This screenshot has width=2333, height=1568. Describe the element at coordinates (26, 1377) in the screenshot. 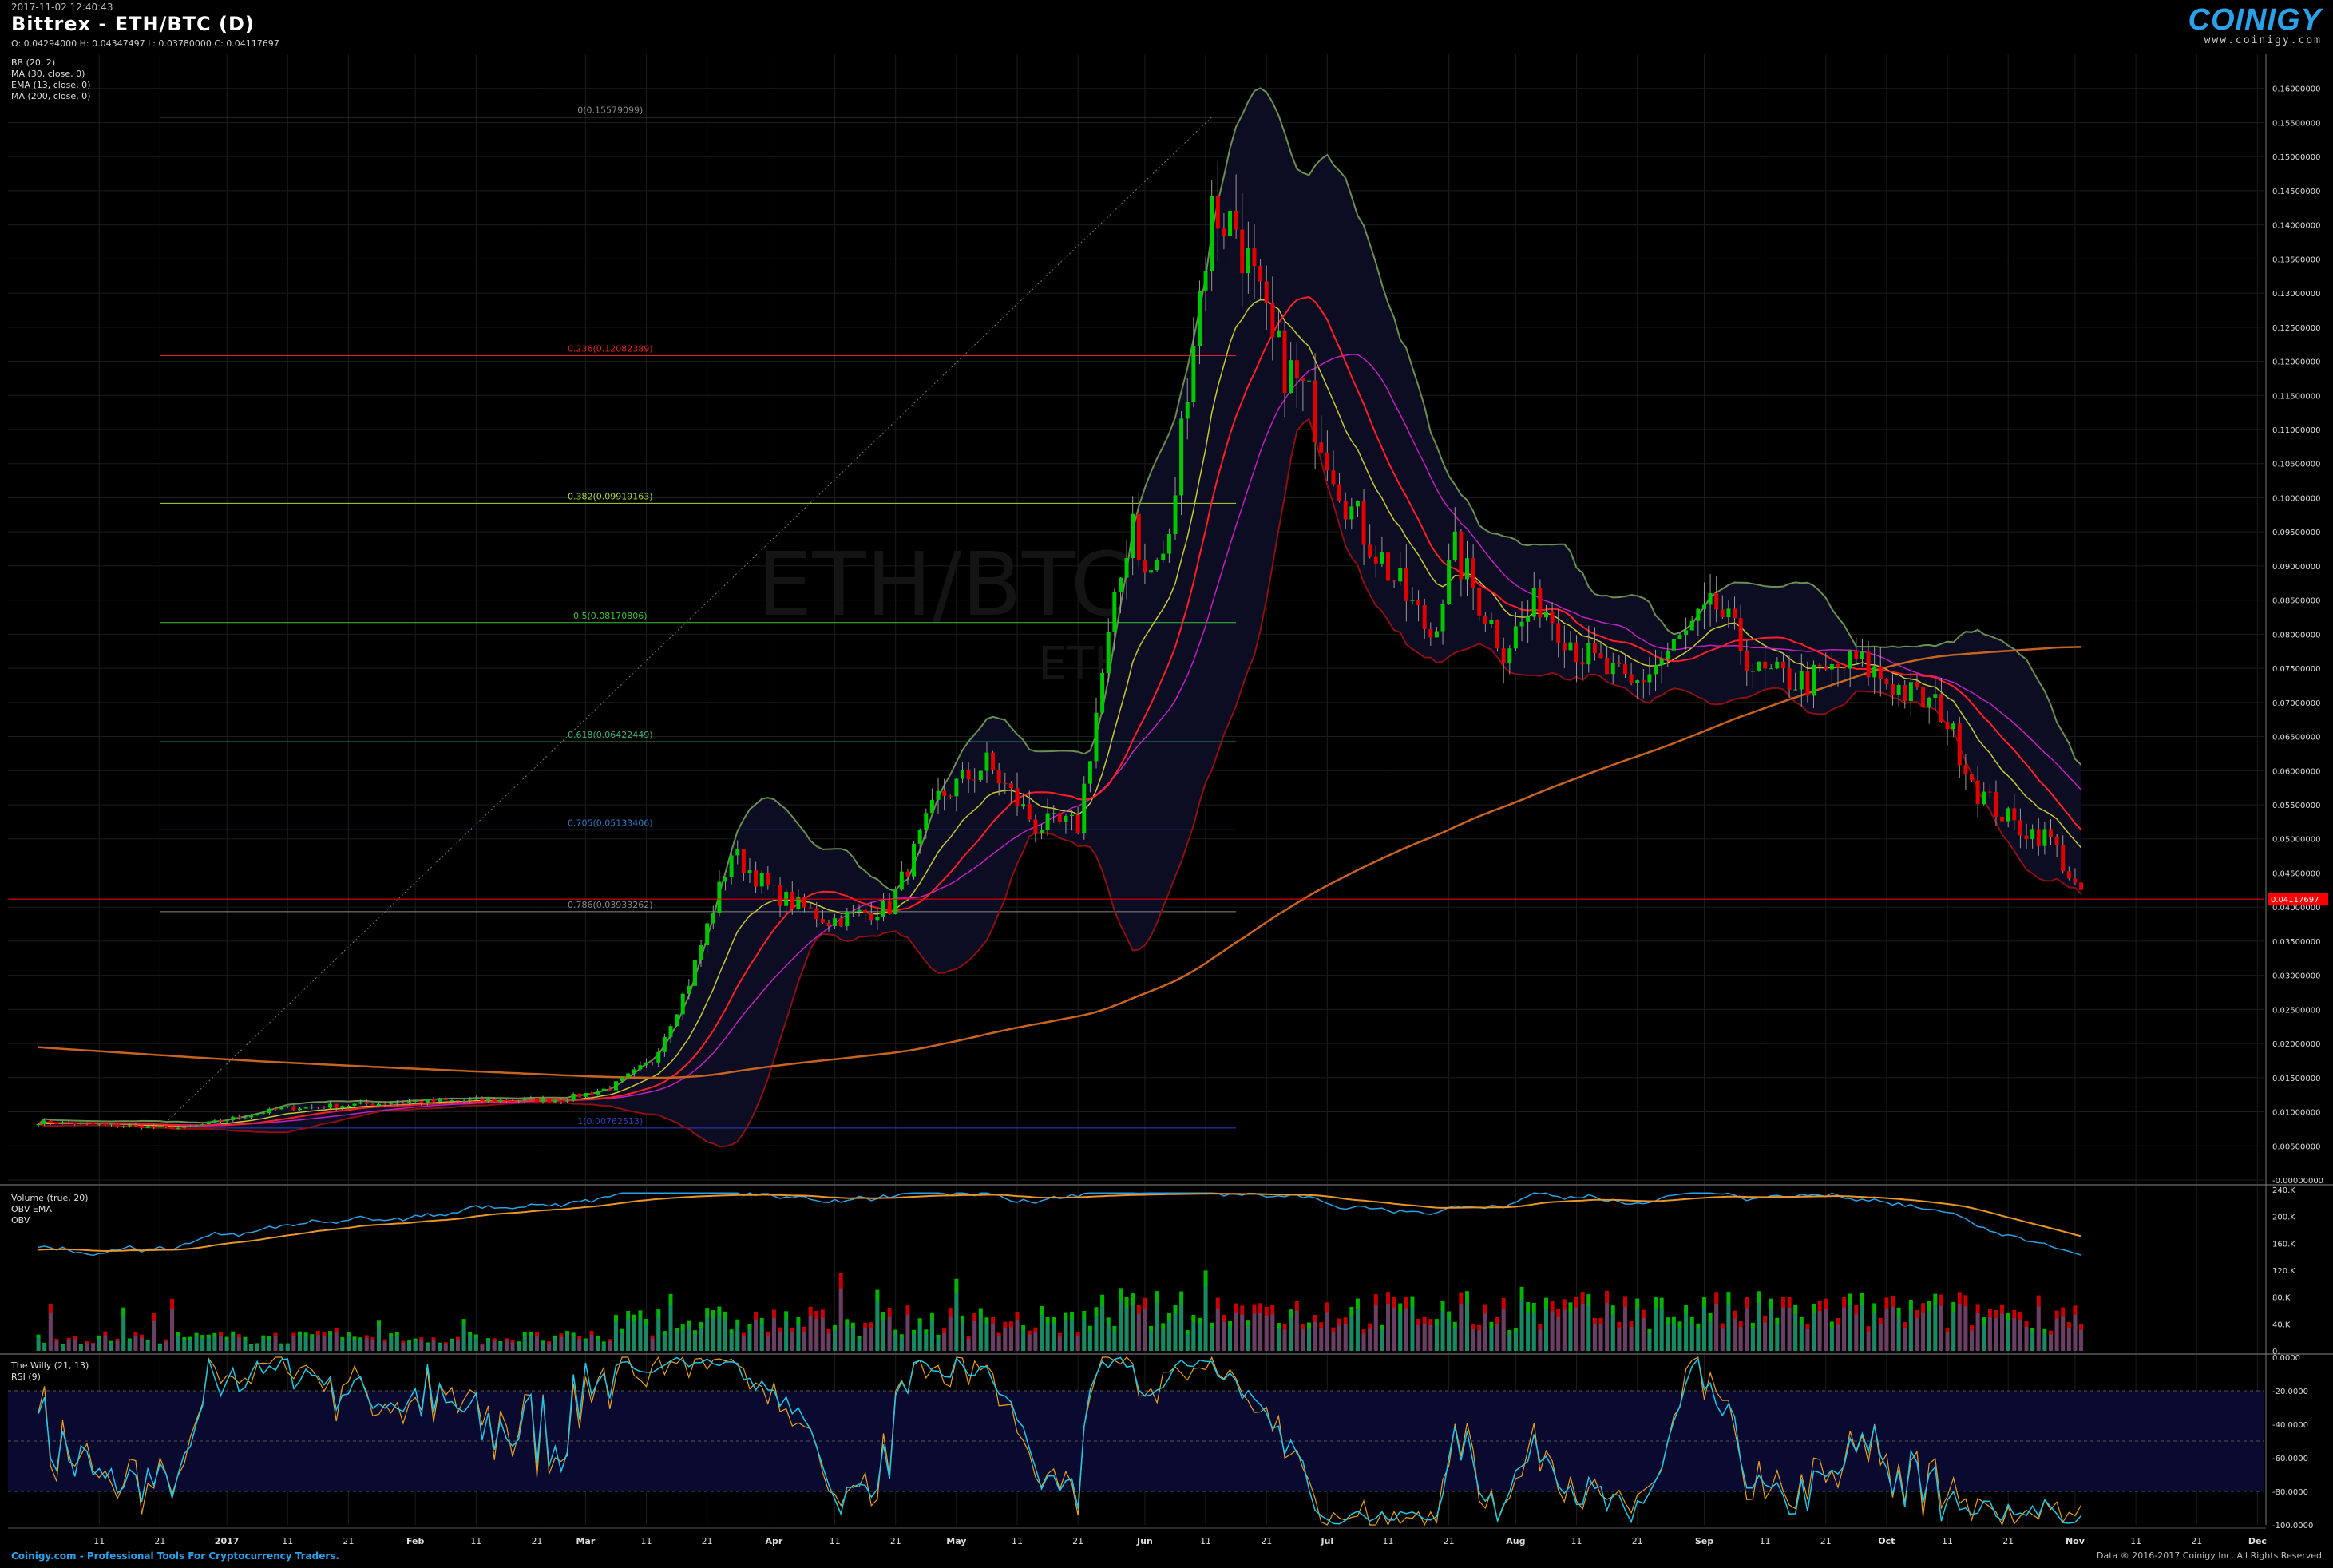

I see `indicator-rsi: RSI (9)` at that location.